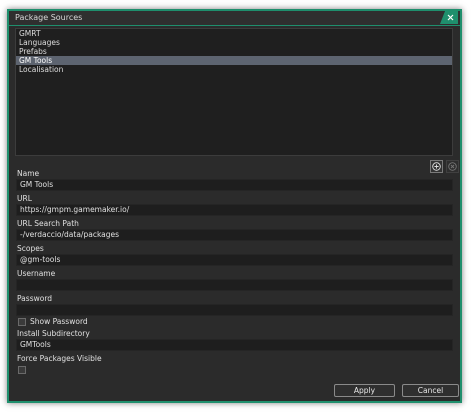  What do you see at coordinates (234, 345) in the screenshot?
I see `install-subdirectory-field: GMTools` at bounding box center [234, 345].